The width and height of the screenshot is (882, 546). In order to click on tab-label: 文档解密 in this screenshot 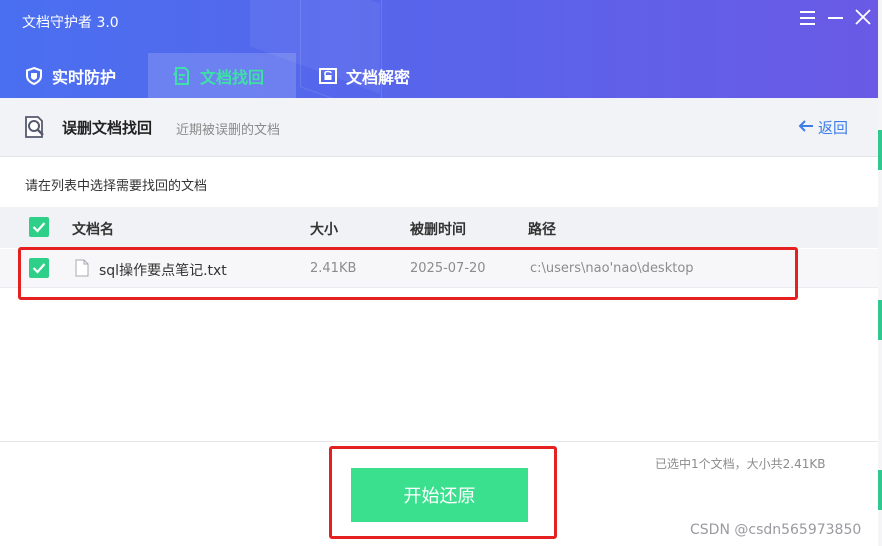, I will do `click(378, 77)`.